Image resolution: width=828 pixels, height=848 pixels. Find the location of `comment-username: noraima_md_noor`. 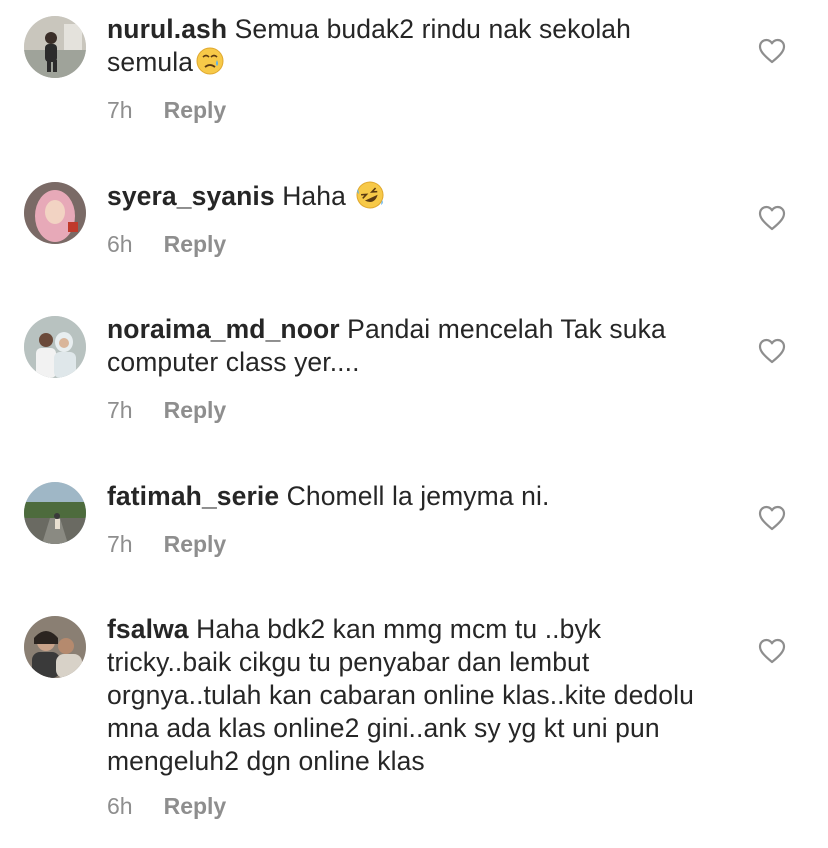

comment-username: noraima_md_noor is located at coordinates (223, 329).